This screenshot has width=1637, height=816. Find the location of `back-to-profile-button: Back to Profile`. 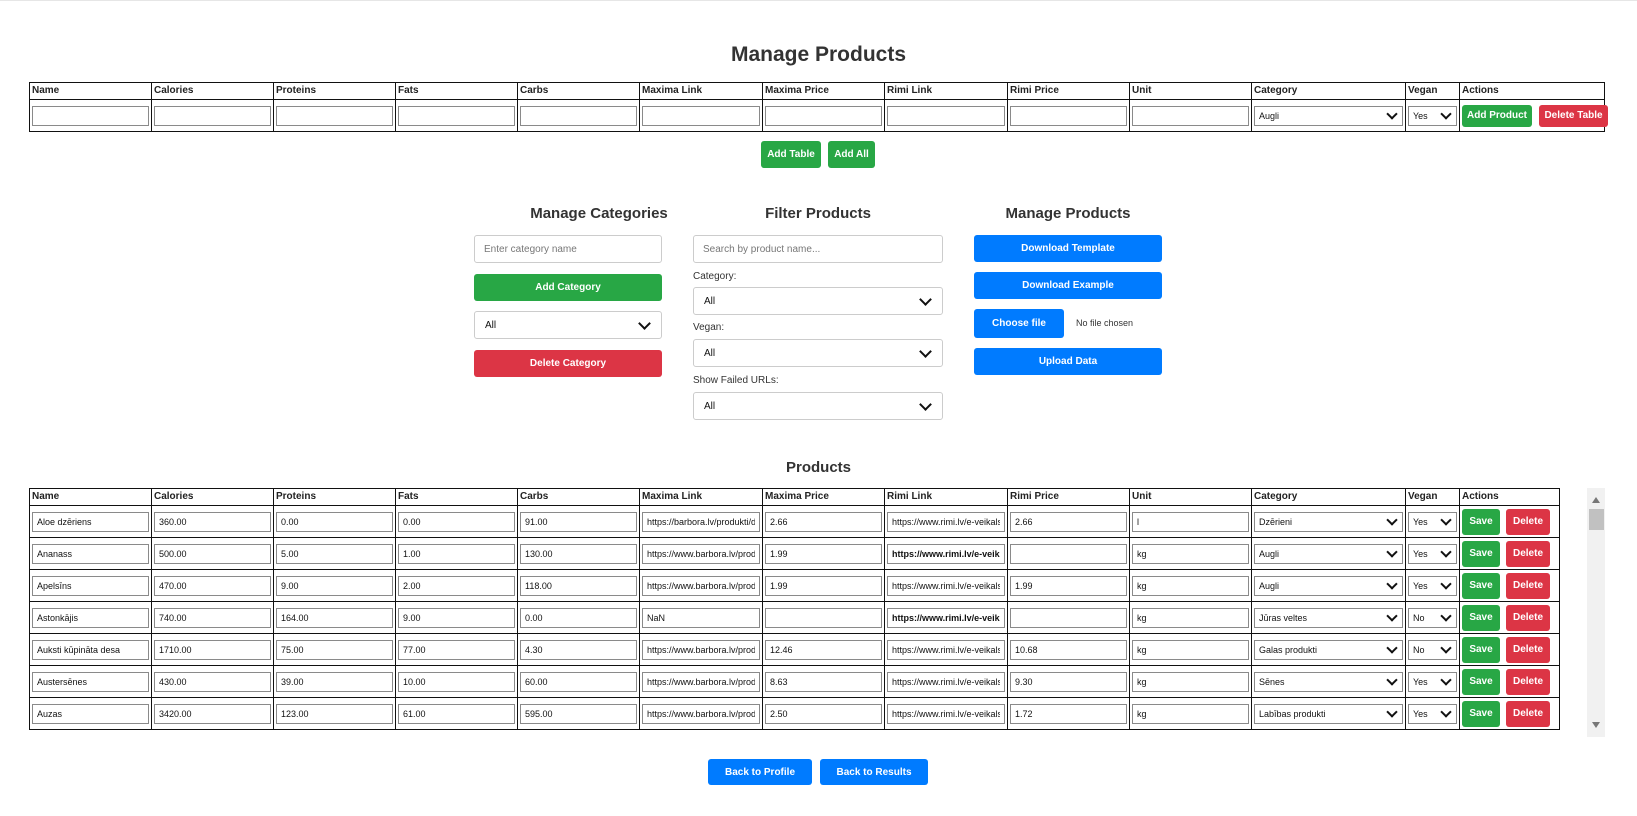

back-to-profile-button: Back to Profile is located at coordinates (760, 772).